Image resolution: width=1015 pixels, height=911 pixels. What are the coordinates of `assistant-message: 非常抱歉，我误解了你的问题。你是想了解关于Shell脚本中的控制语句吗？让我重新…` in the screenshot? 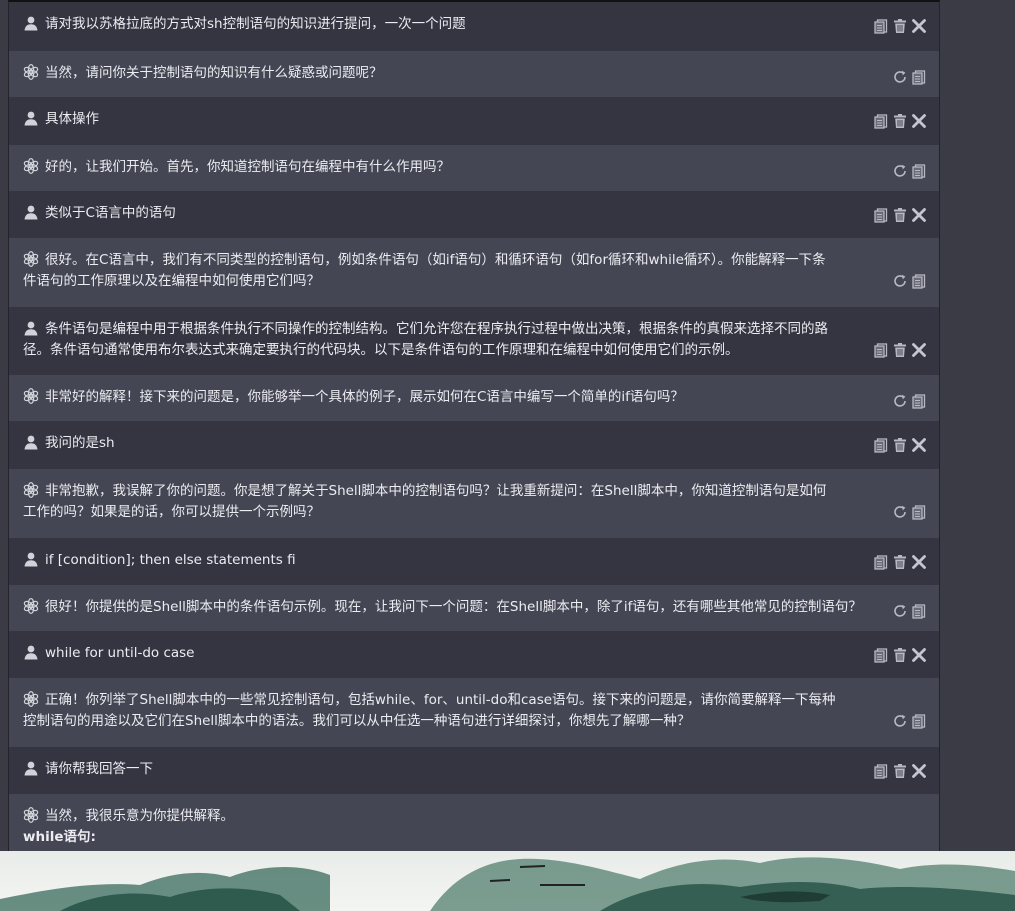 It's located at (474, 503).